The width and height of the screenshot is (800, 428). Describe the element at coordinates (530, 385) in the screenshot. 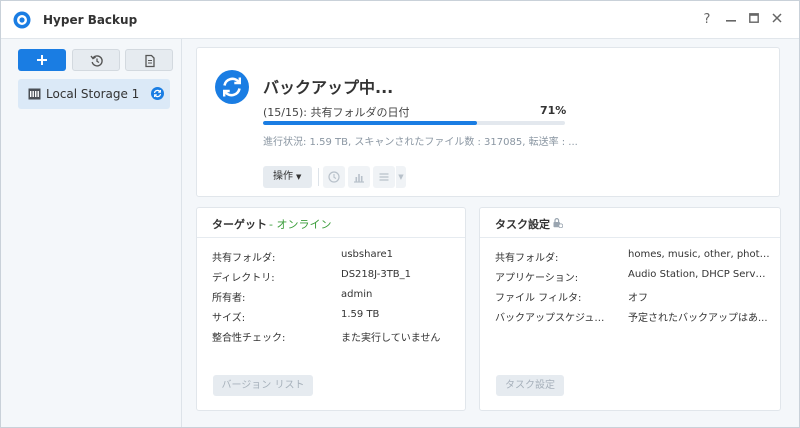

I see `task-settings-button: タスク設定` at that location.